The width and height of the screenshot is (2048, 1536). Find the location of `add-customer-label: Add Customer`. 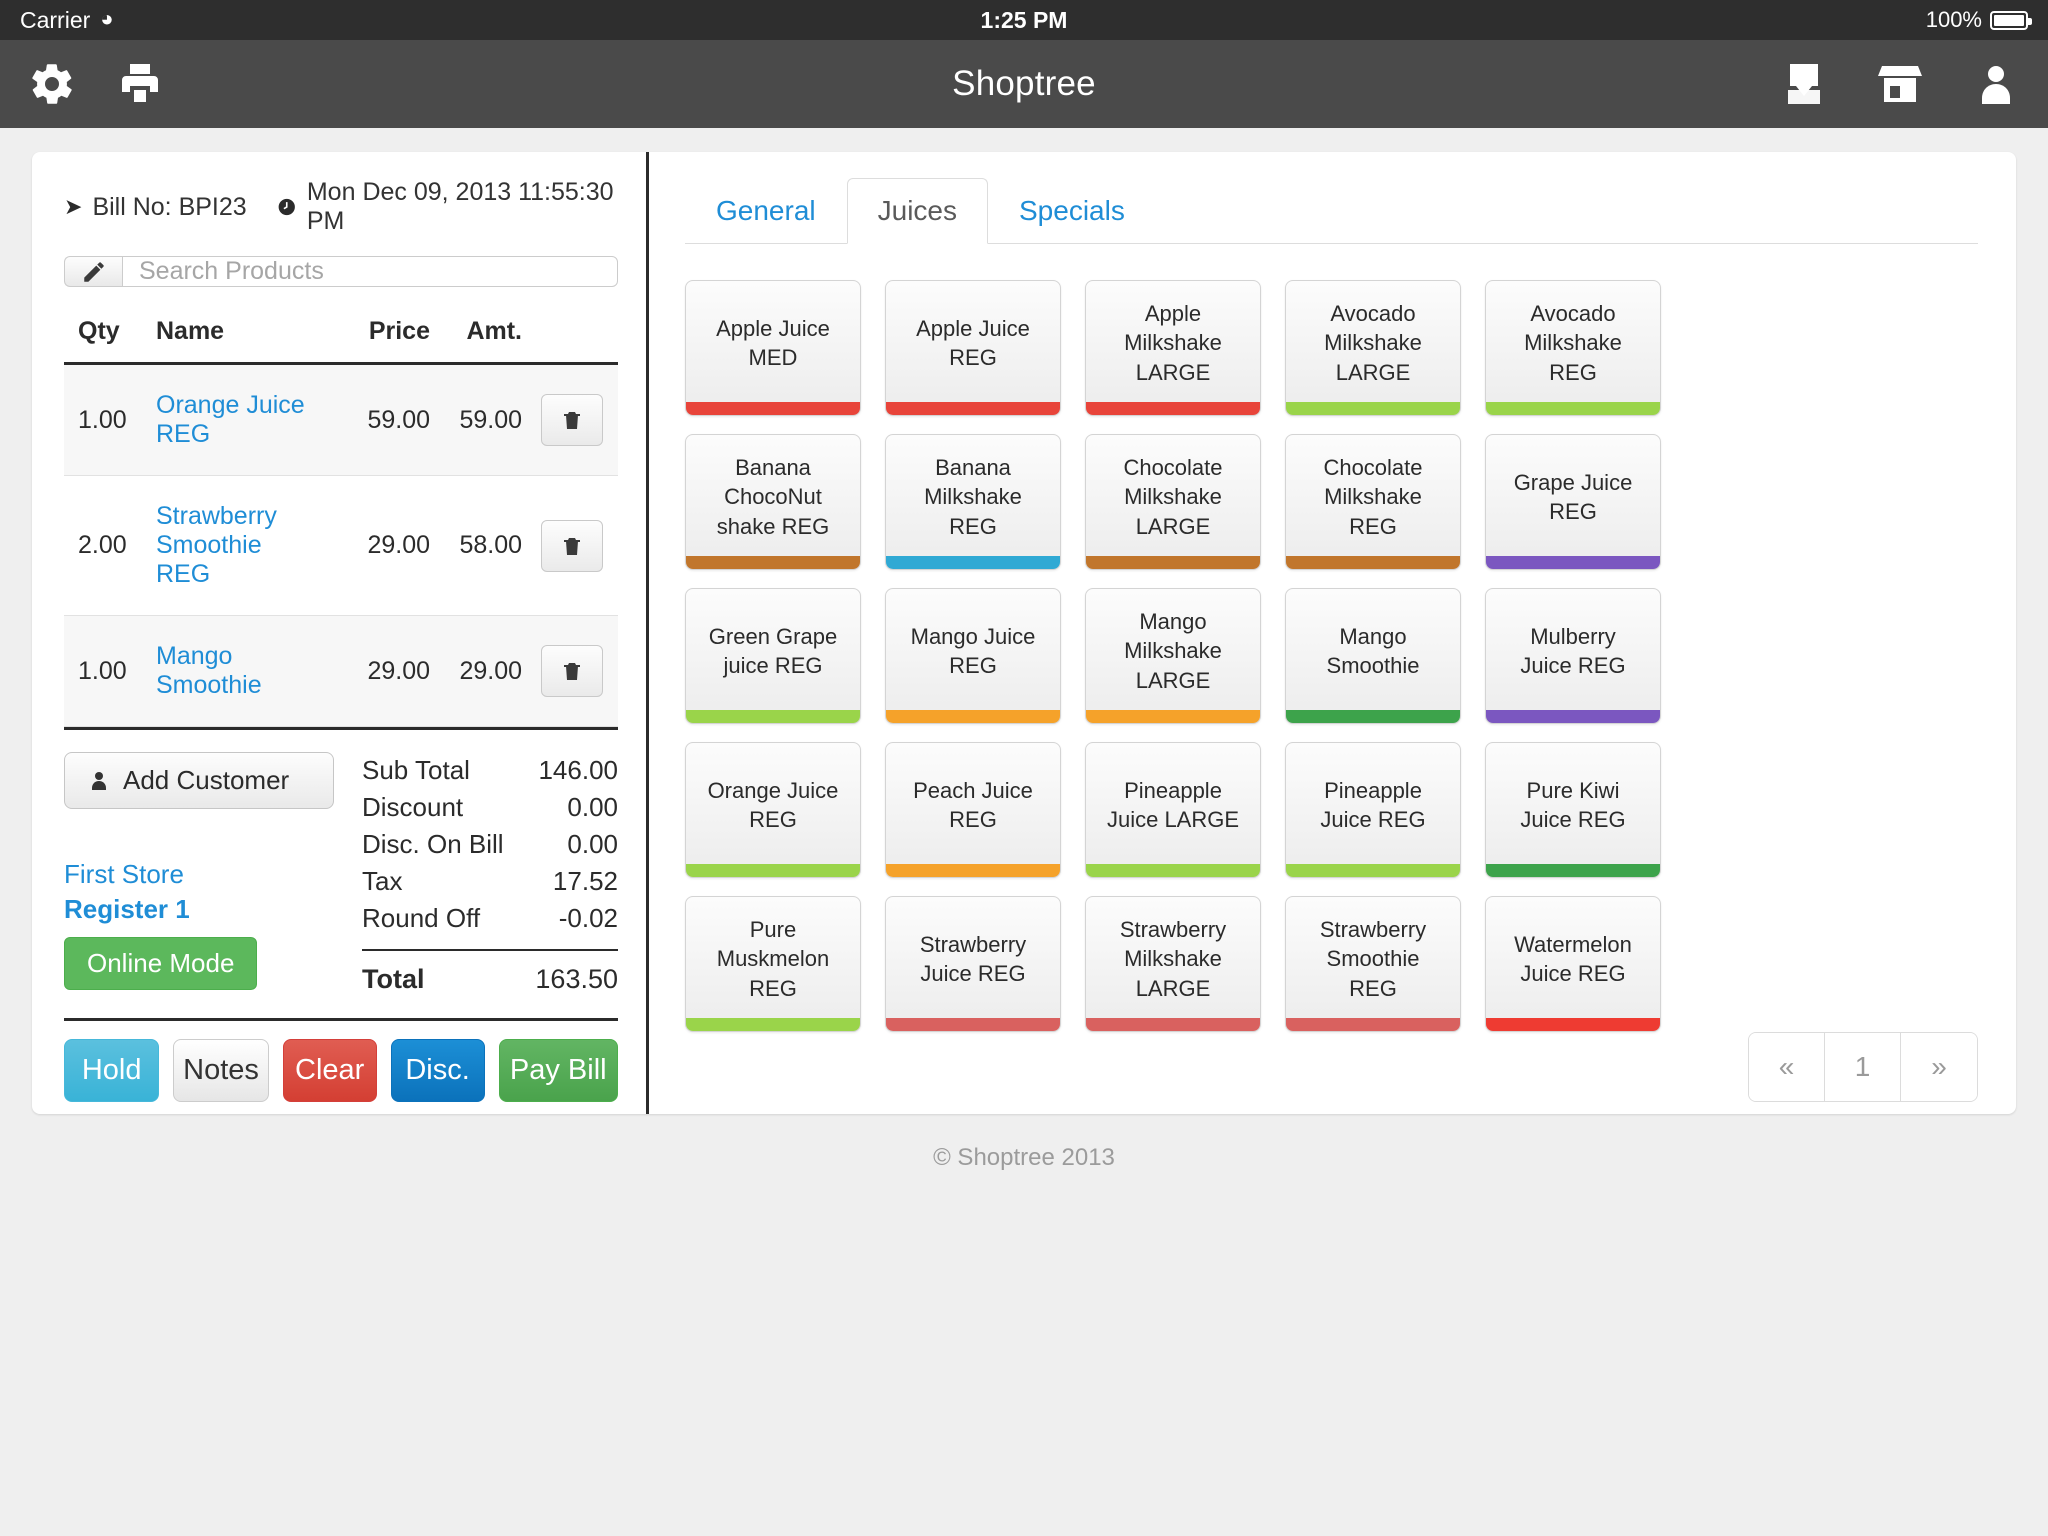

add-customer-label: Add Customer is located at coordinates (206, 780).